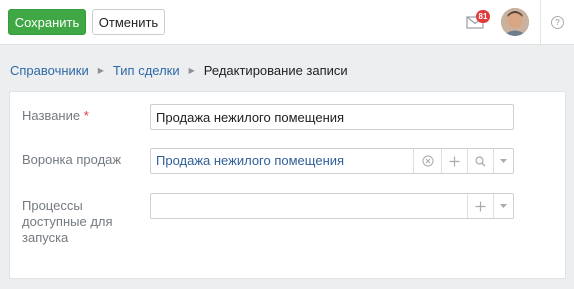 Image resolution: width=574 pixels, height=289 pixels. What do you see at coordinates (52, 205) in the screenshot?
I see `processes-label-line-1: Процессы` at bounding box center [52, 205].